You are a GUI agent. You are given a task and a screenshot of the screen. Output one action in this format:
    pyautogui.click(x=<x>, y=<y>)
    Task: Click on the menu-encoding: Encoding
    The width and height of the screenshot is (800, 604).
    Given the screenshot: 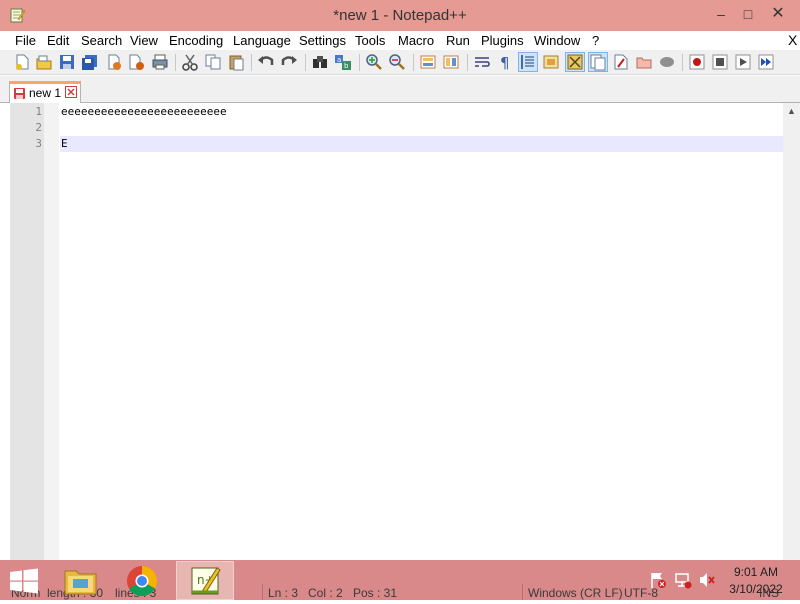 What is the action you would take?
    pyautogui.click(x=196, y=40)
    